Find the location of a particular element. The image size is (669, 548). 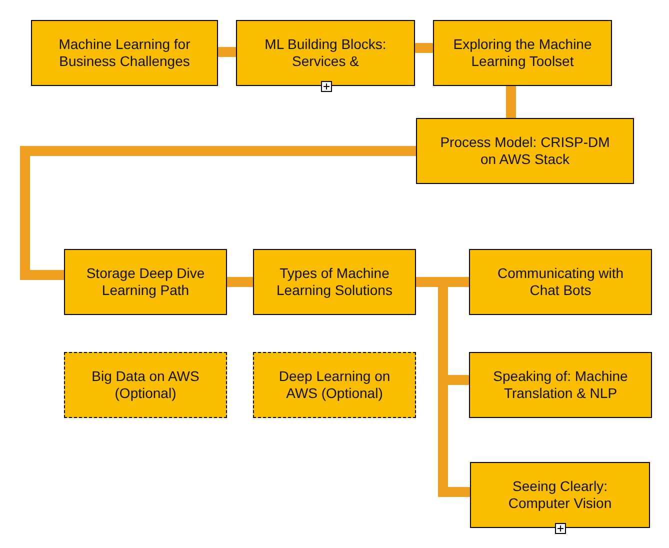

node-label: Speaking of: Machine Translation & NLP is located at coordinates (560, 385).